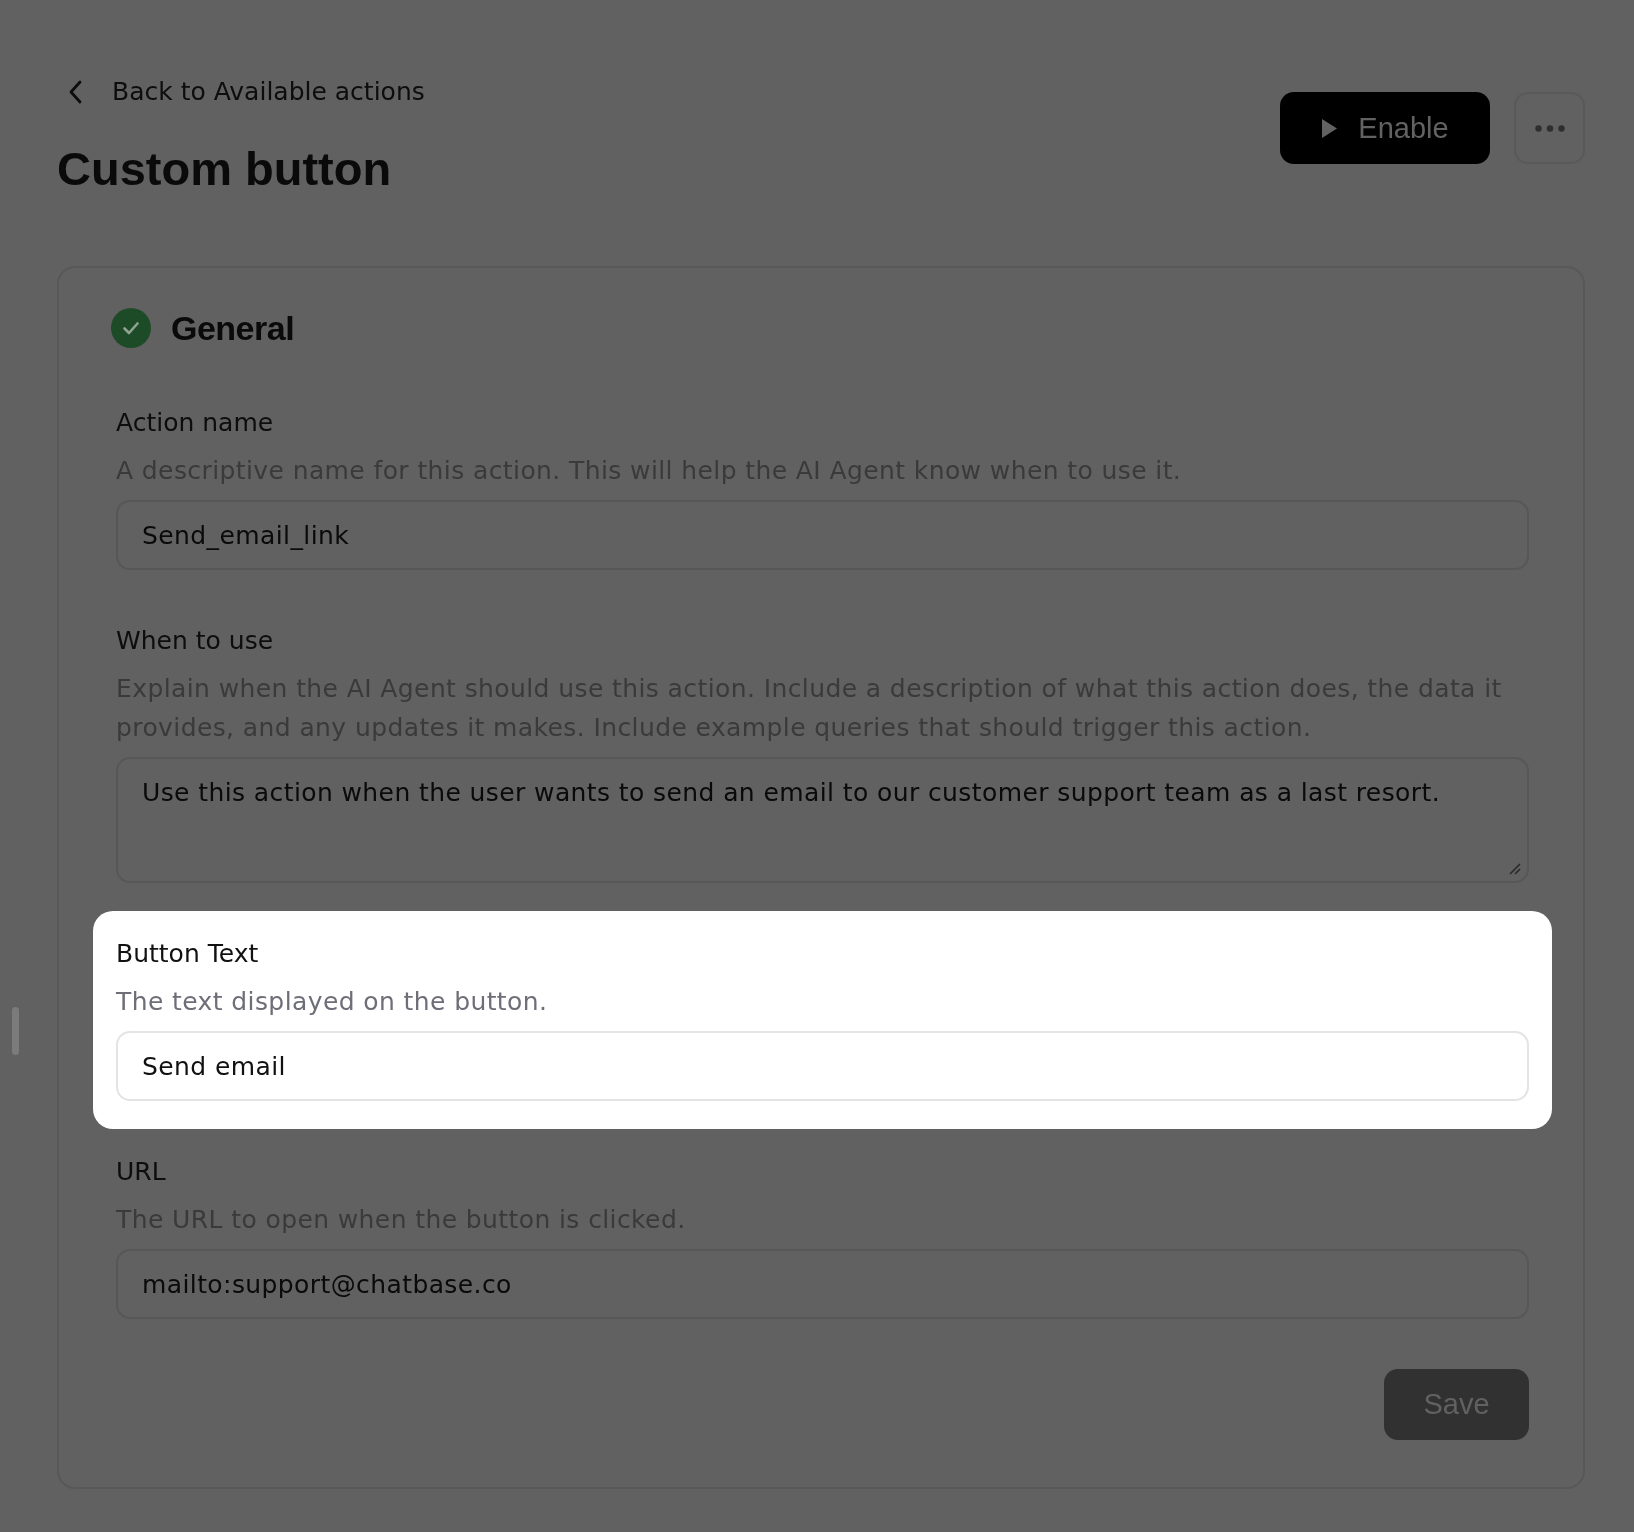 This screenshot has height=1532, width=1634. Describe the element at coordinates (195, 423) in the screenshot. I see `field-label: Action name` at that location.